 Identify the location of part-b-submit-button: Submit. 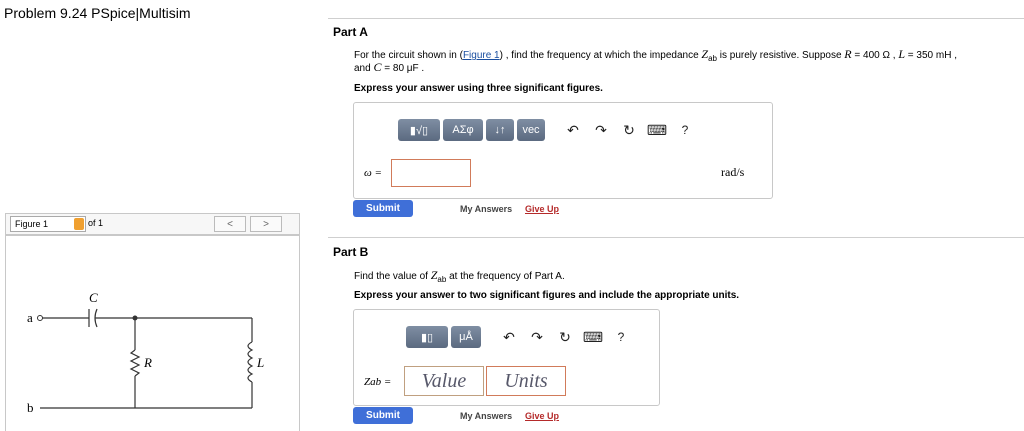
(383, 415).